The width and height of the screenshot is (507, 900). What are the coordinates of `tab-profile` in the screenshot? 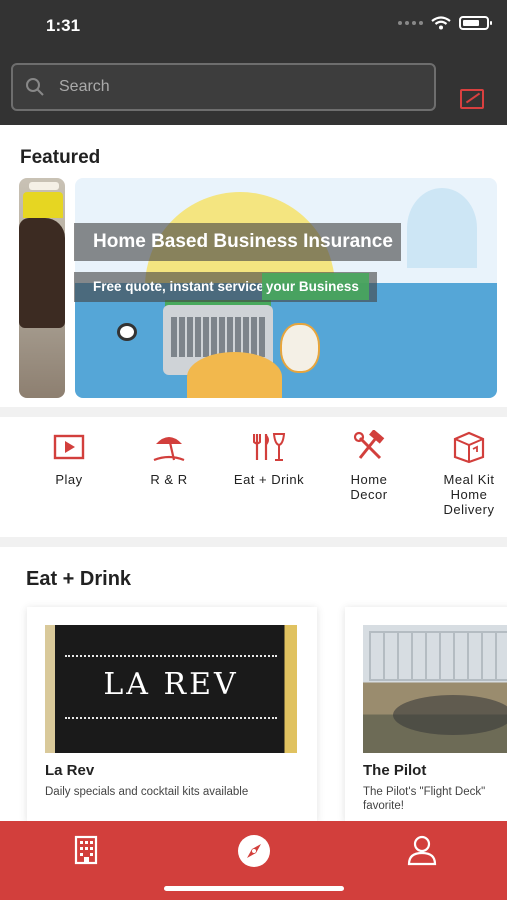 It's located at (422, 851).